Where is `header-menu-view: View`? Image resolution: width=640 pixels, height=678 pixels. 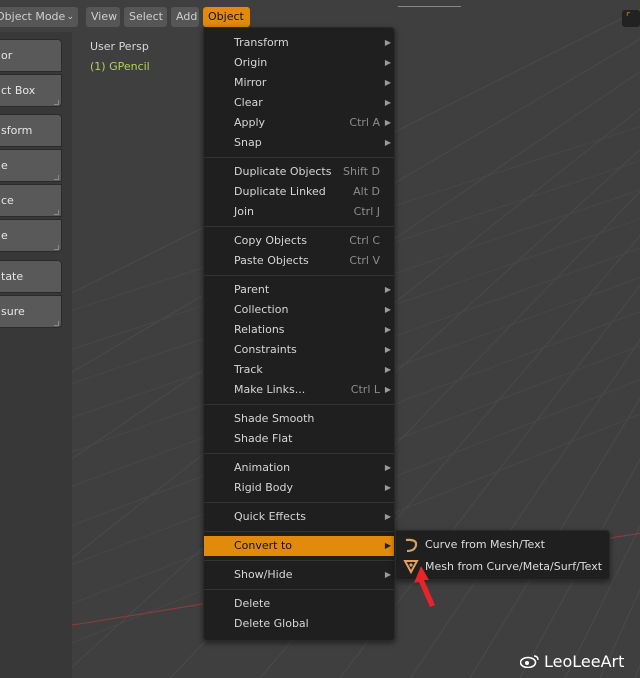
header-menu-view: View is located at coordinates (103, 17).